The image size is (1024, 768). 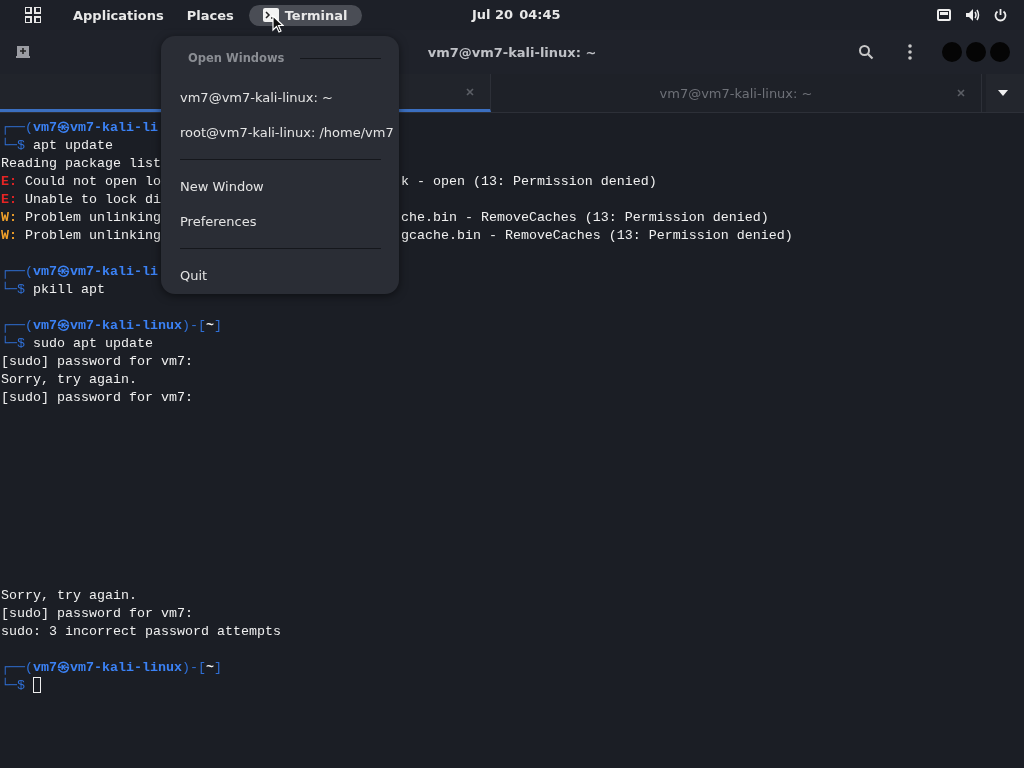 What do you see at coordinates (280, 97) in the screenshot?
I see `menu-item: vm7@vm7-kali-linux: ~` at bounding box center [280, 97].